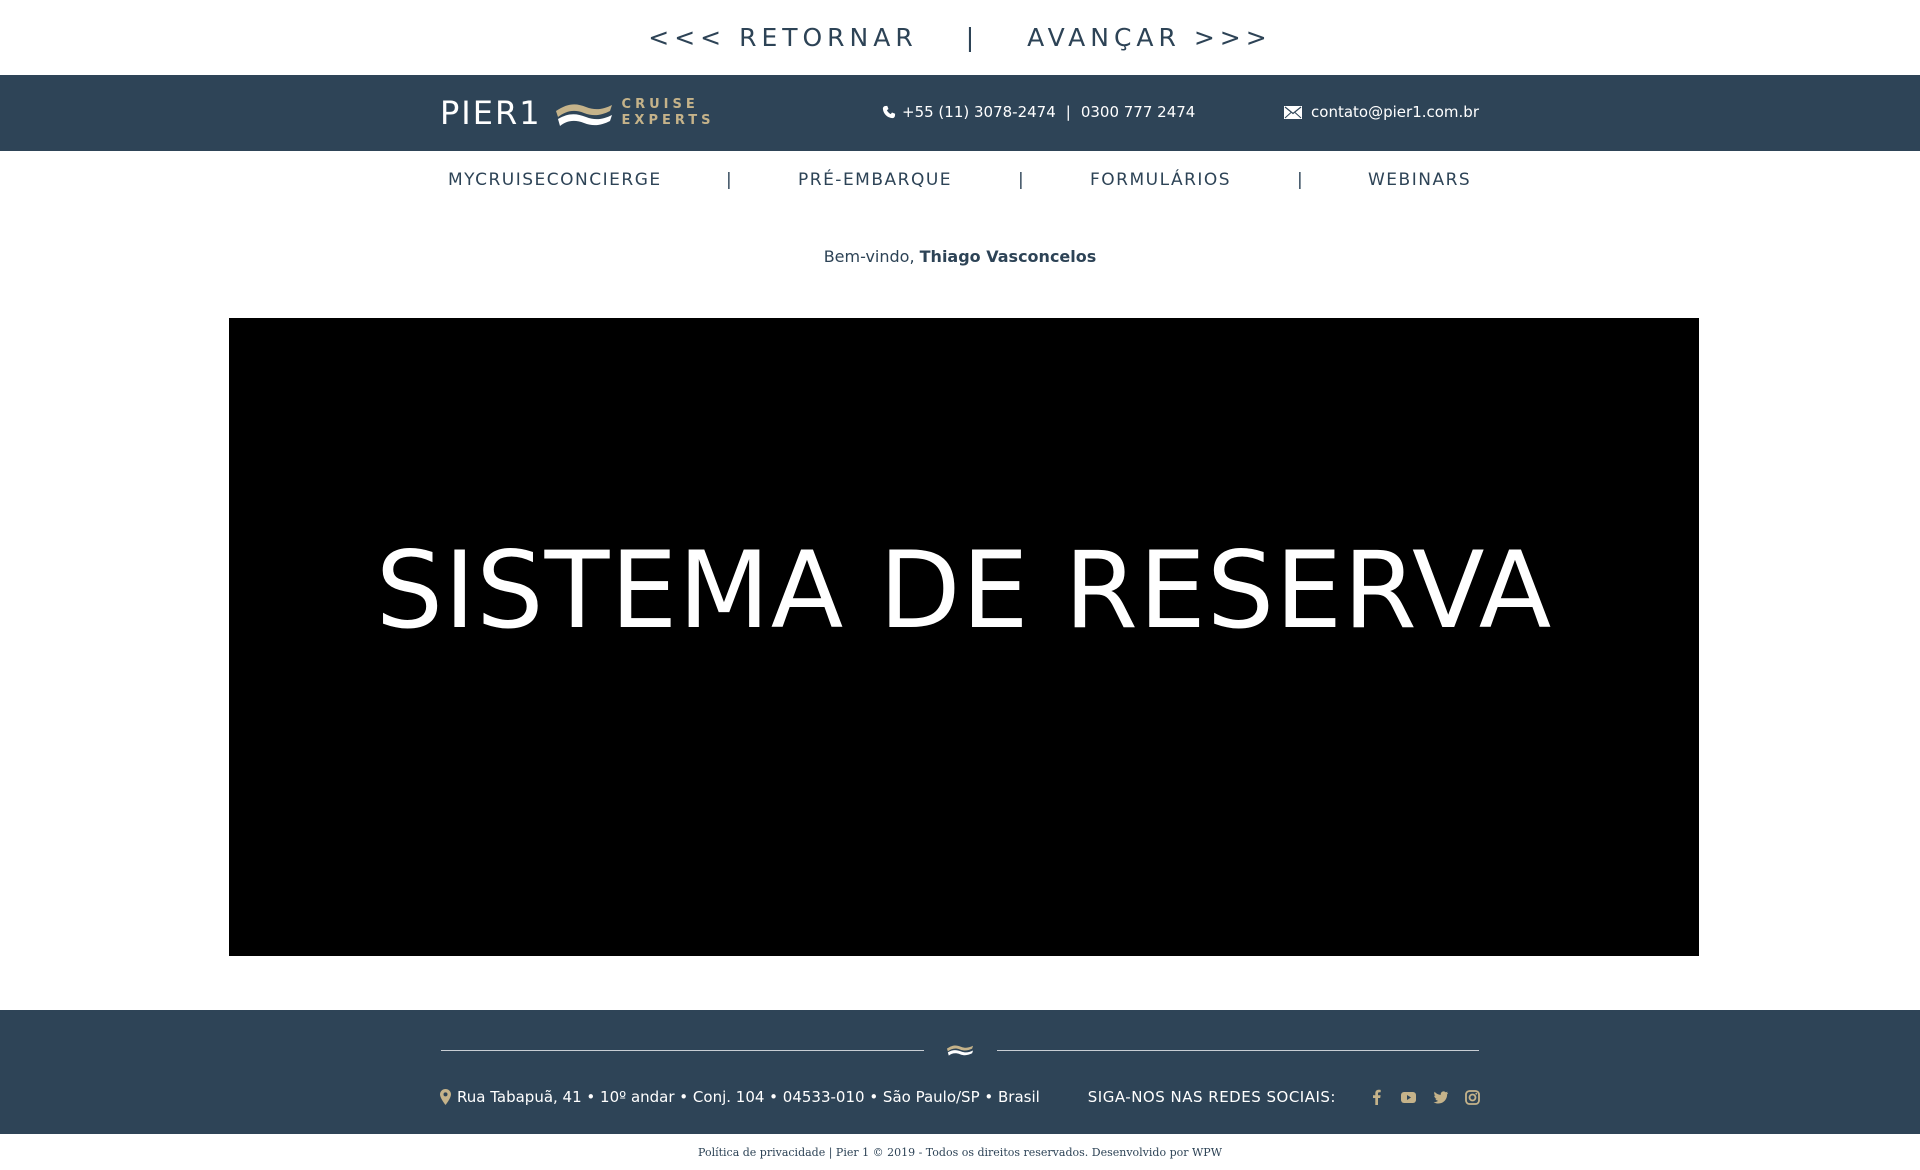 The image size is (1920, 1170). I want to click on logo-tagline-cruise: CRUISE, so click(660, 104).